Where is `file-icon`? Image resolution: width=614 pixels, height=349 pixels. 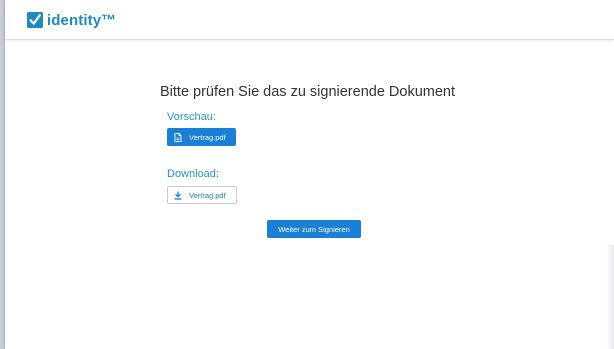
file-icon is located at coordinates (178, 137).